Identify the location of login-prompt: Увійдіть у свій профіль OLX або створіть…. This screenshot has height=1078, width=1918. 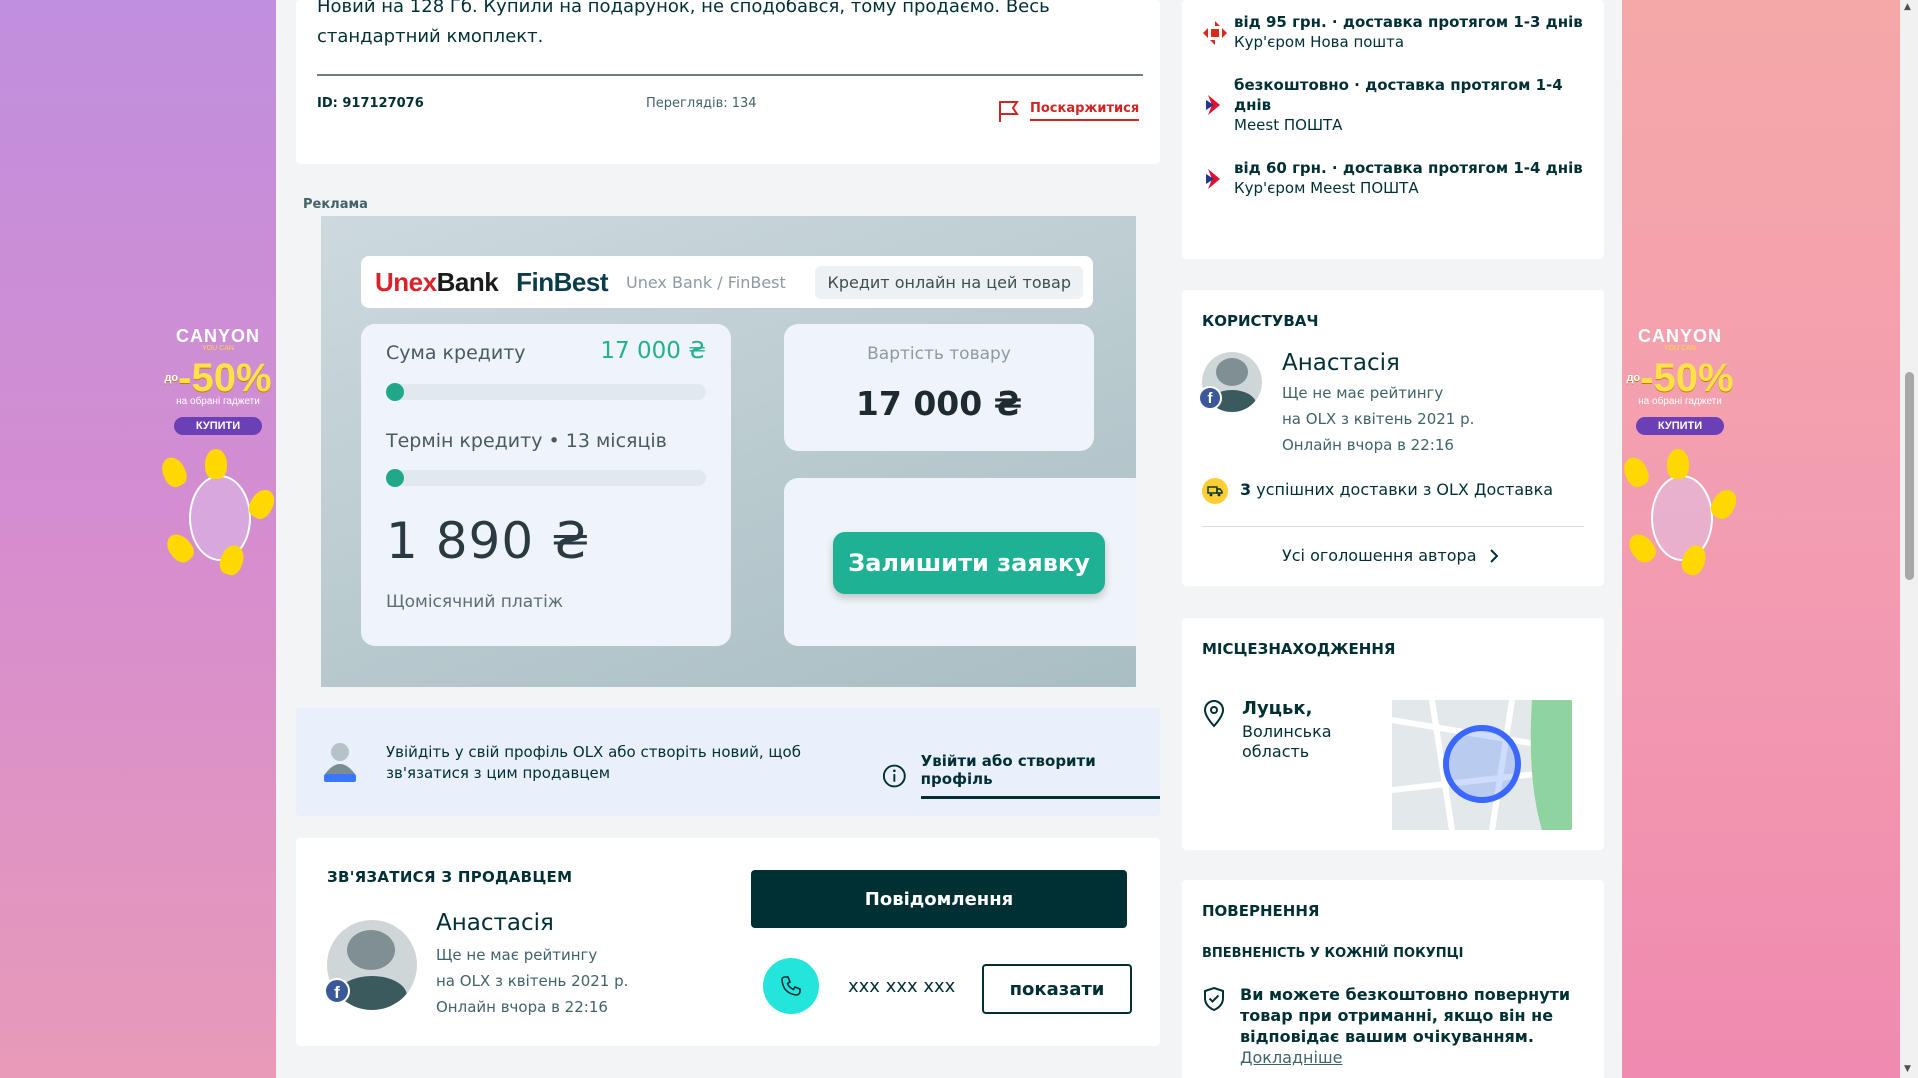
(728, 762).